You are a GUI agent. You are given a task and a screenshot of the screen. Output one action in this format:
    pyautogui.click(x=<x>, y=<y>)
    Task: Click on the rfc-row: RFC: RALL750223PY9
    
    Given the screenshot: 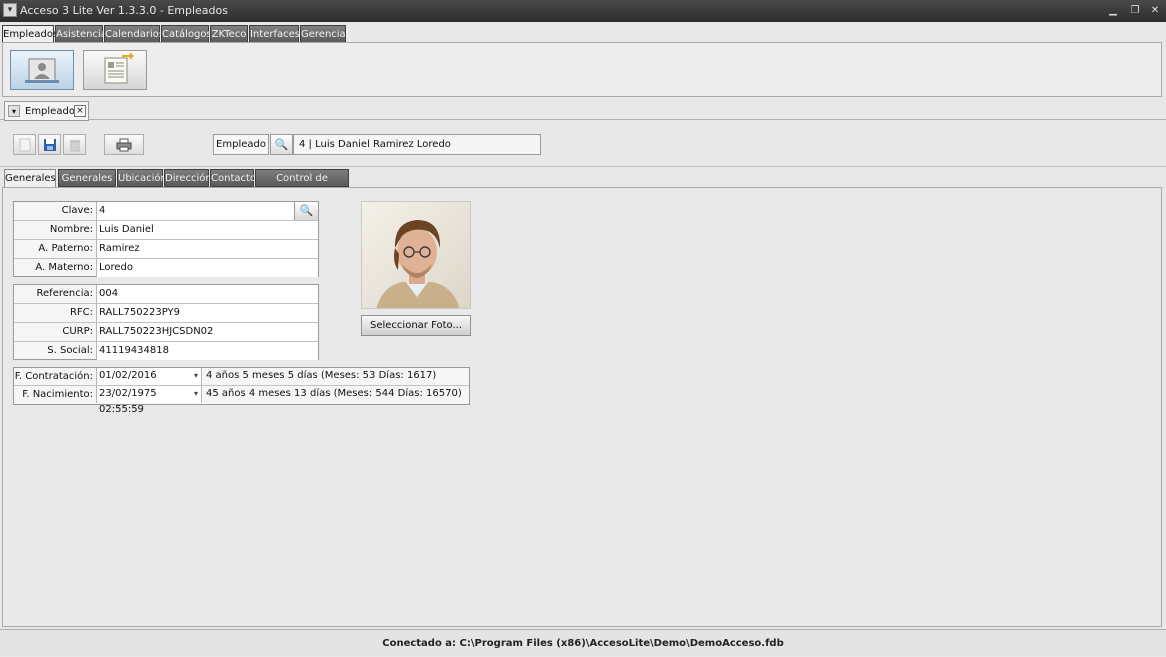 What is the action you would take?
    pyautogui.click(x=166, y=313)
    